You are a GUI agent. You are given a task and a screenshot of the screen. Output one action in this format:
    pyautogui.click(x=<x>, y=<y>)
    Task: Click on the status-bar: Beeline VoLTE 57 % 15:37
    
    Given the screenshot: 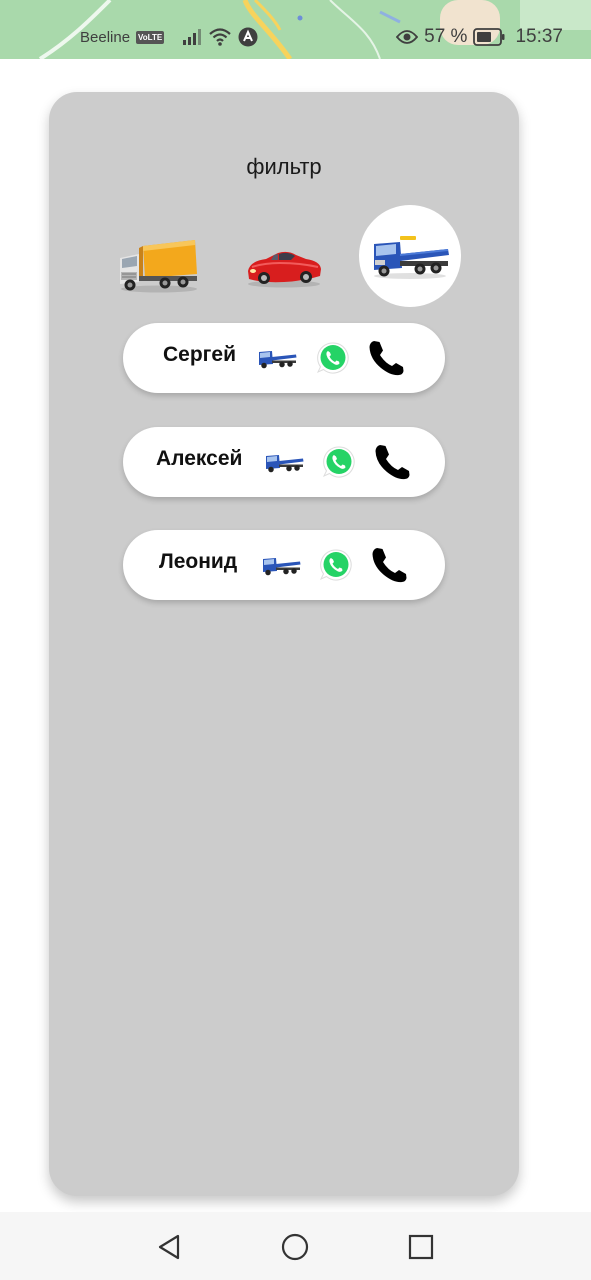 What is the action you would take?
    pyautogui.click(x=295, y=29)
    